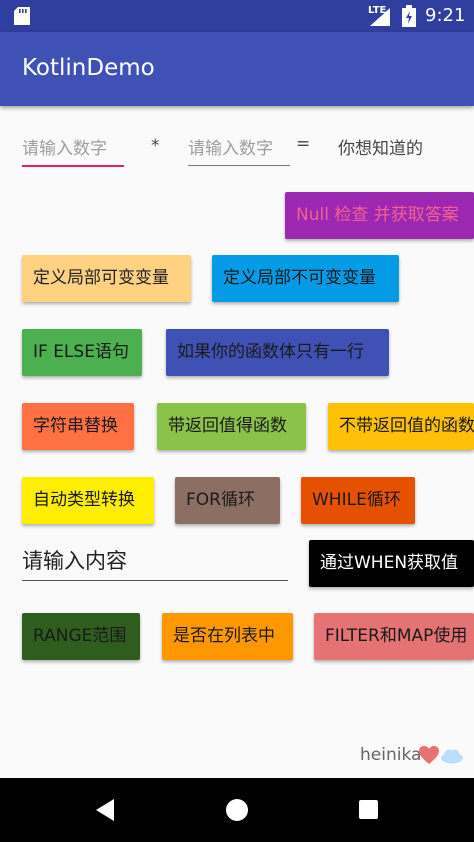  I want to click on in-list-button: 是否在列表中, so click(227, 636).